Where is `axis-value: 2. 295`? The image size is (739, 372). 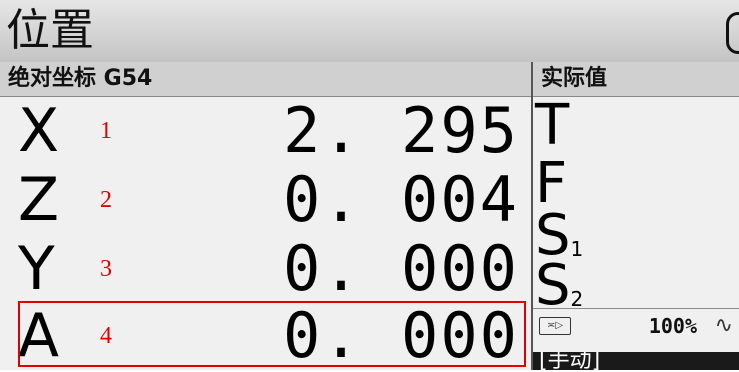 axis-value: 2. 295 is located at coordinates (401, 130).